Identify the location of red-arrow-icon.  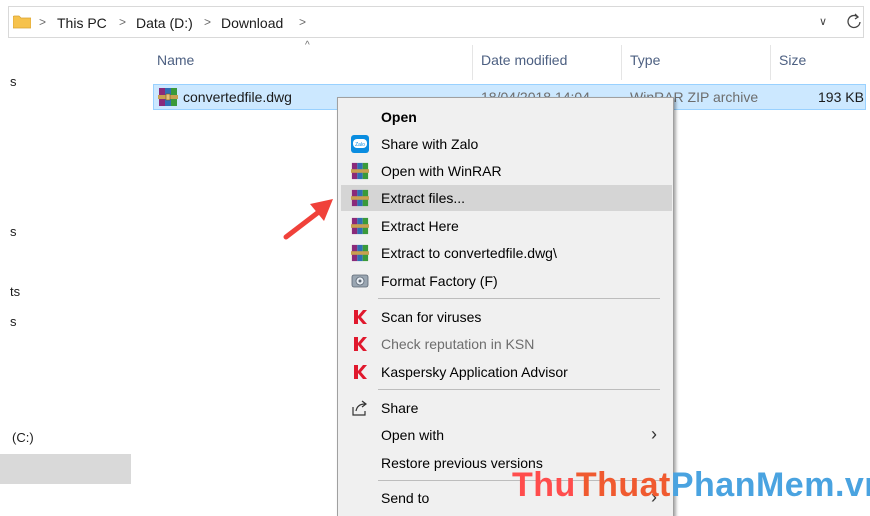
(308, 219).